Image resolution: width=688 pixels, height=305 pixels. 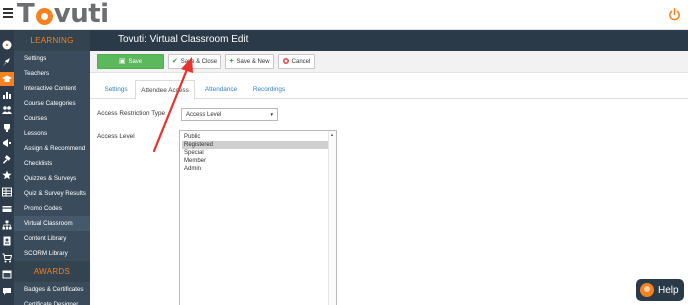 What do you see at coordinates (7, 167) in the screenshot?
I see `icon-rail` at bounding box center [7, 167].